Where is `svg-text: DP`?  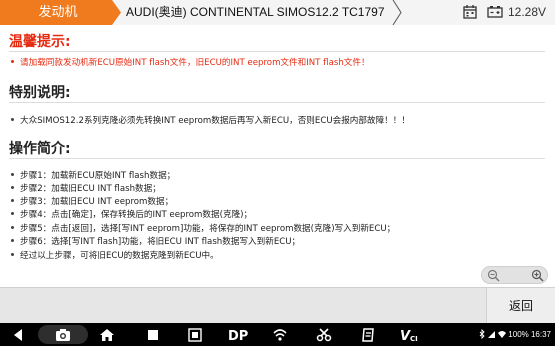
svg-text: DP is located at coordinates (238, 336).